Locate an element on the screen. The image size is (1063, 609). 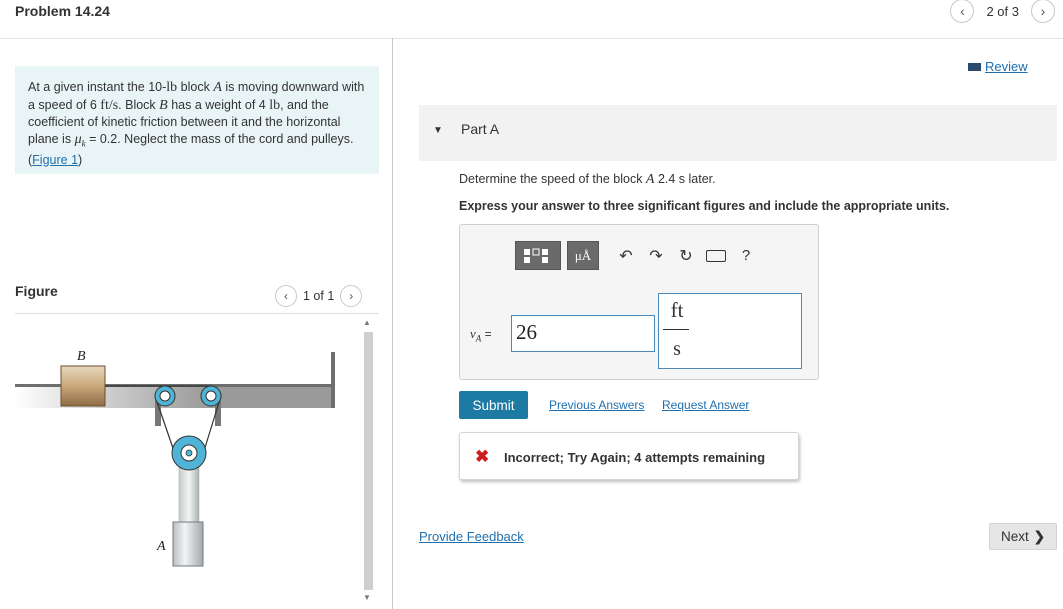
templates-icon is located at coordinates (536, 255).